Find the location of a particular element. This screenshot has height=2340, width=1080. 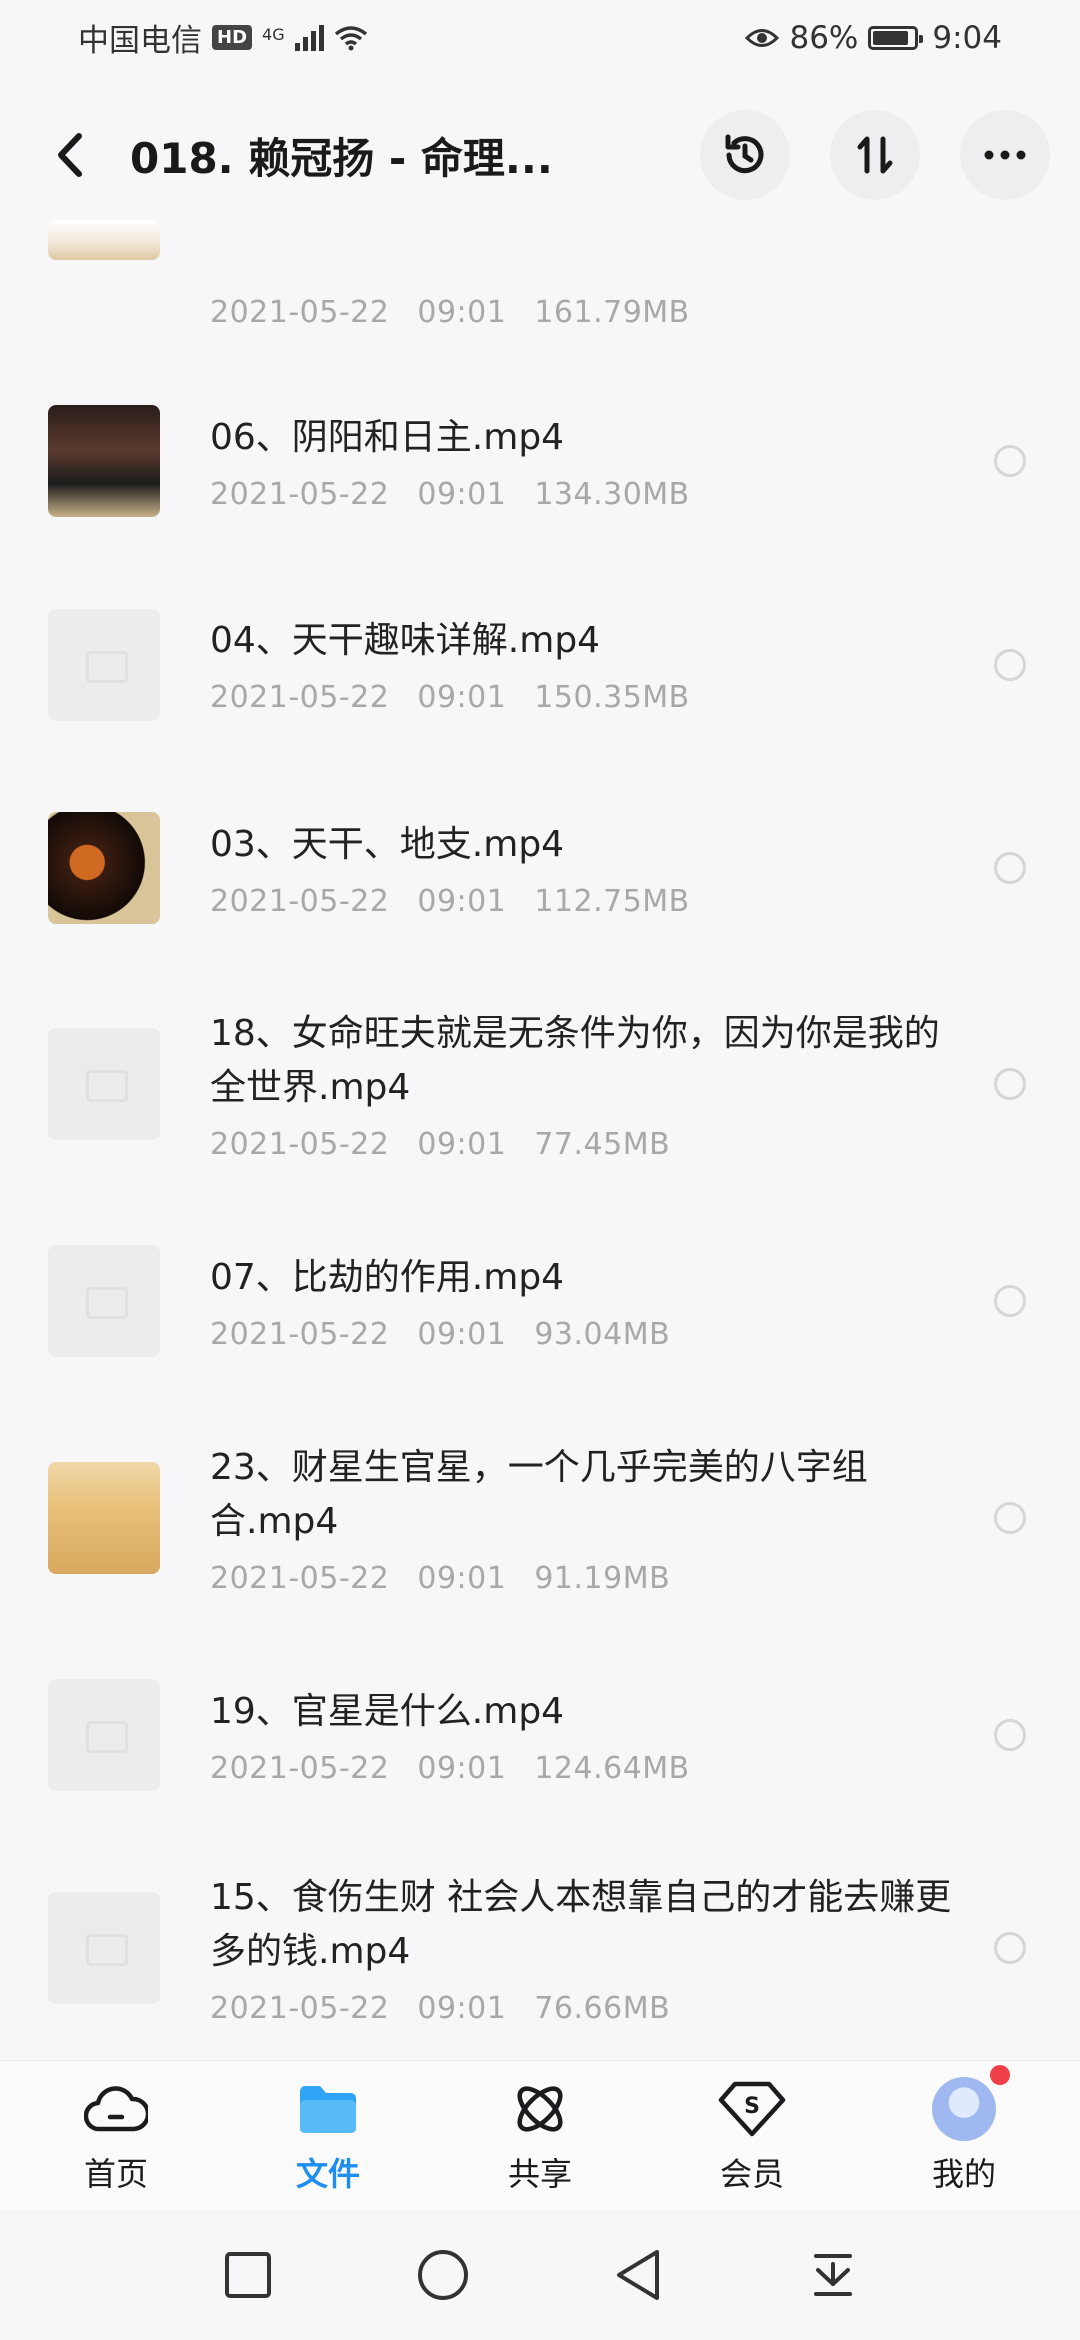

file-row: 04、天干趣味详解.mp4 2021-05-22 09:01 150.35MB is located at coordinates (540, 664).